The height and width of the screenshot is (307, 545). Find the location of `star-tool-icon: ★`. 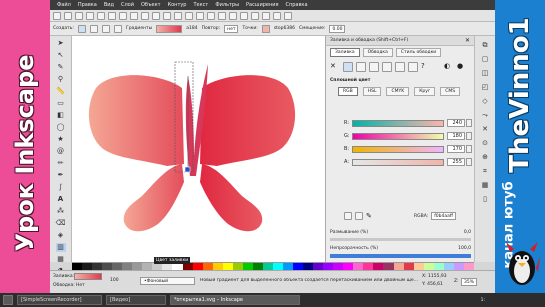

star-tool-icon: ★ is located at coordinates (61, 139).